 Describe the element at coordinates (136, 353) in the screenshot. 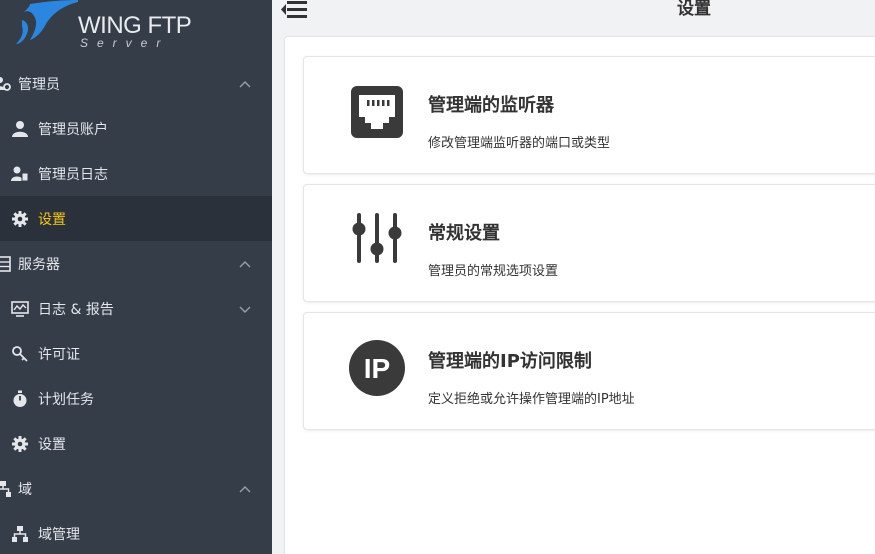

I see `sidebar-item-license: 许可证` at that location.